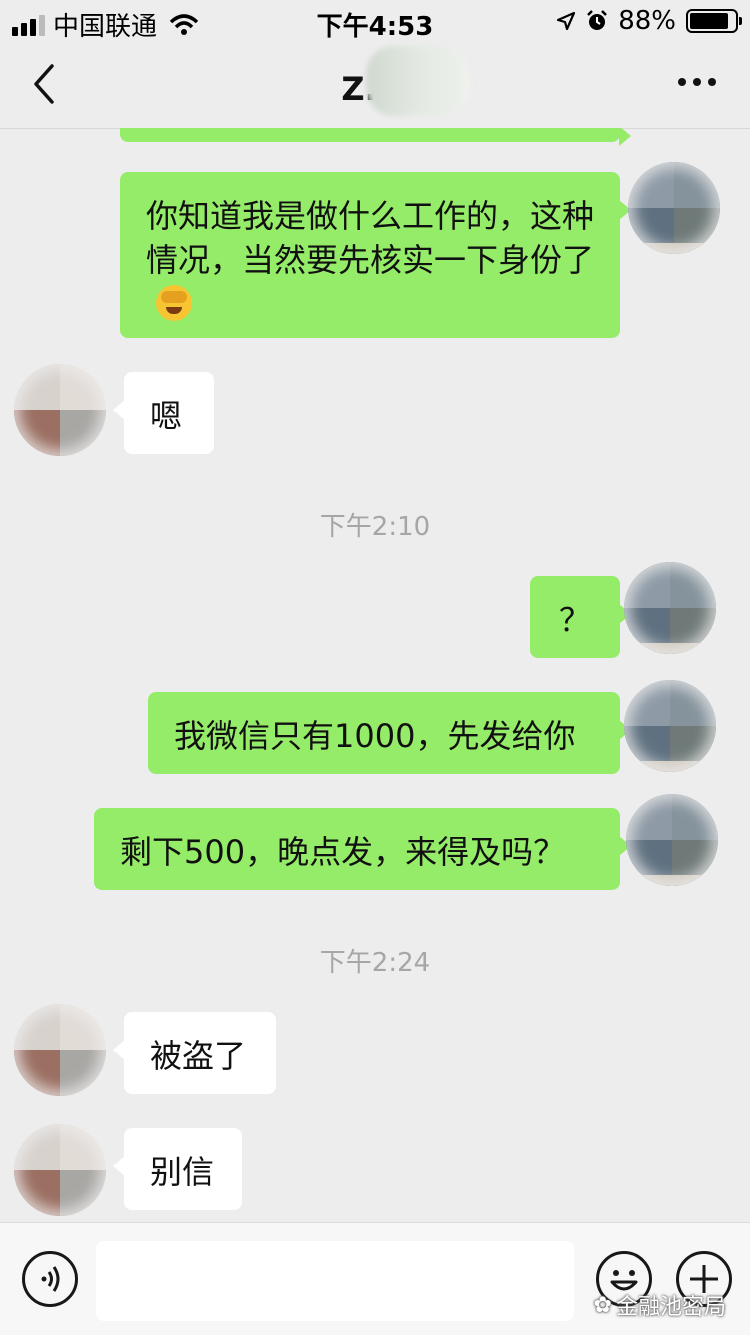 The image size is (750, 1335). I want to click on nav-bar: Z.沈, so click(375, 84).